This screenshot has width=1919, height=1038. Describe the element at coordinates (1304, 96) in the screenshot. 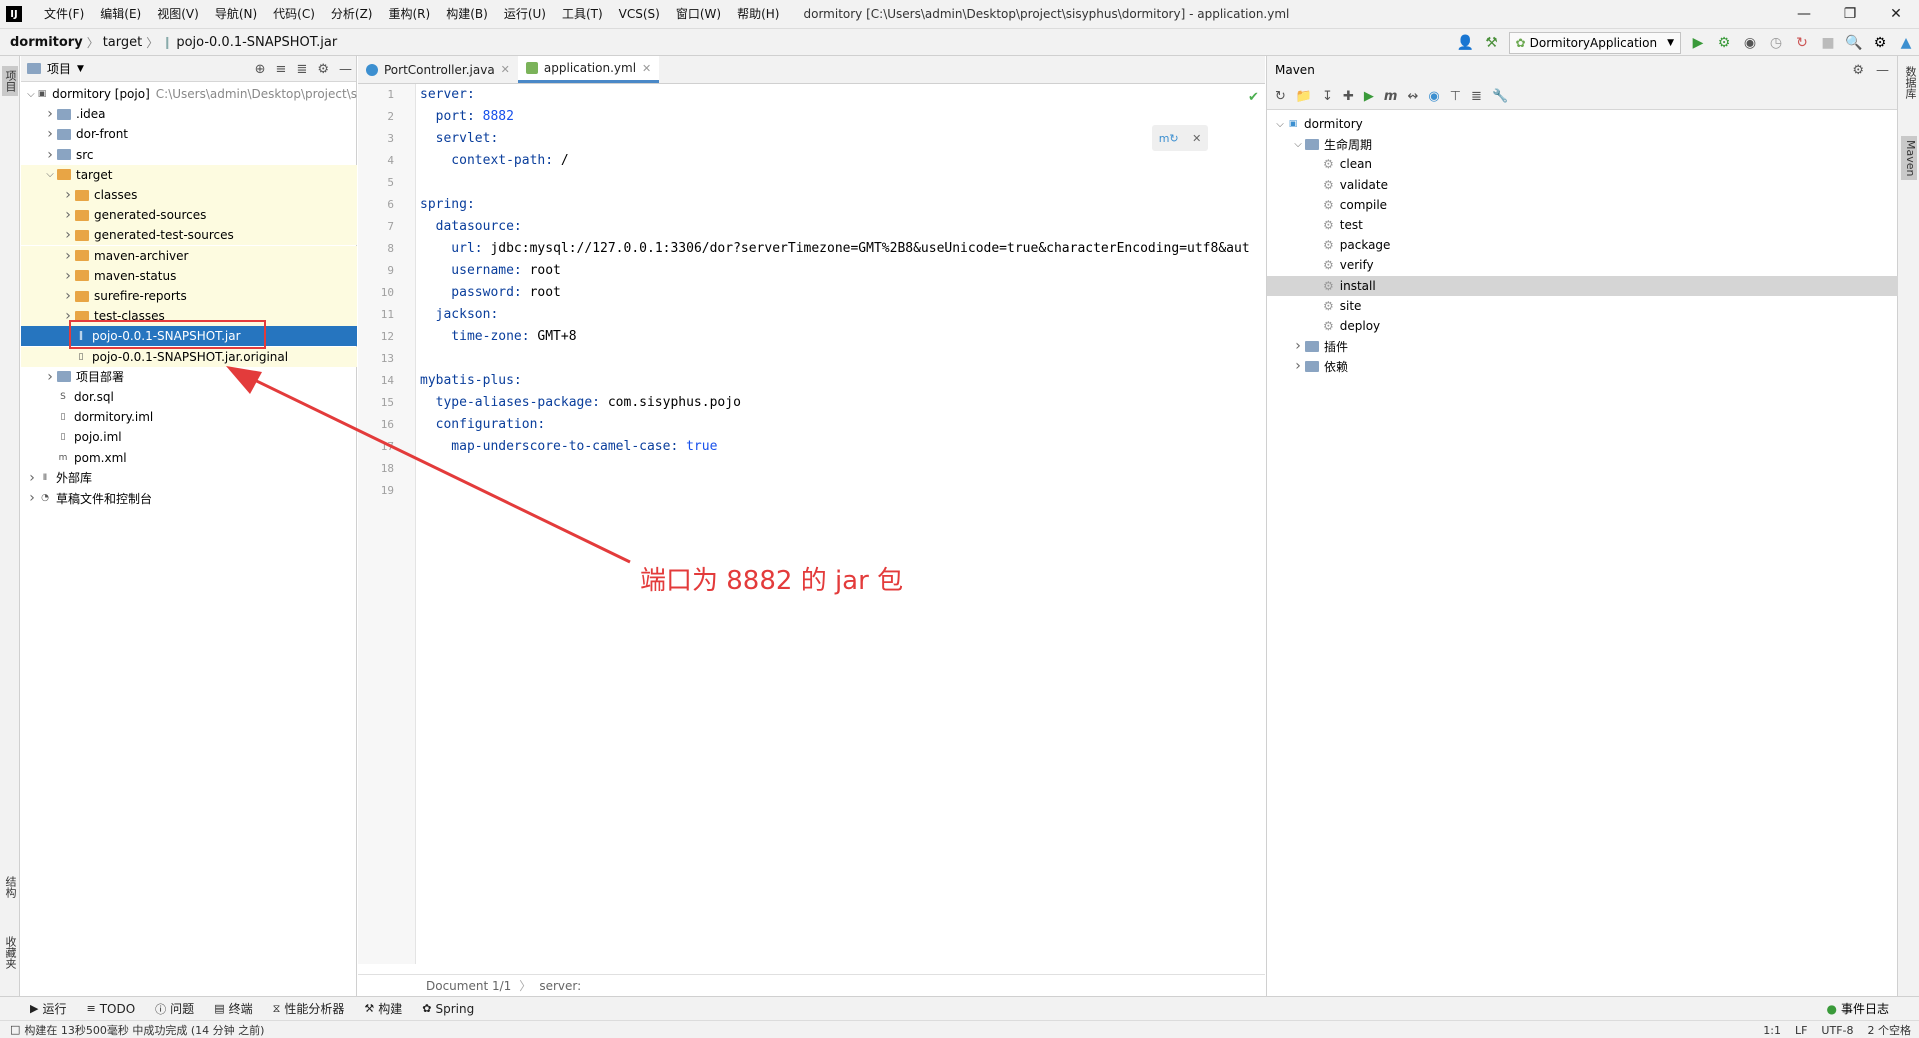

I see `generate-sources-icon: 📁` at that location.